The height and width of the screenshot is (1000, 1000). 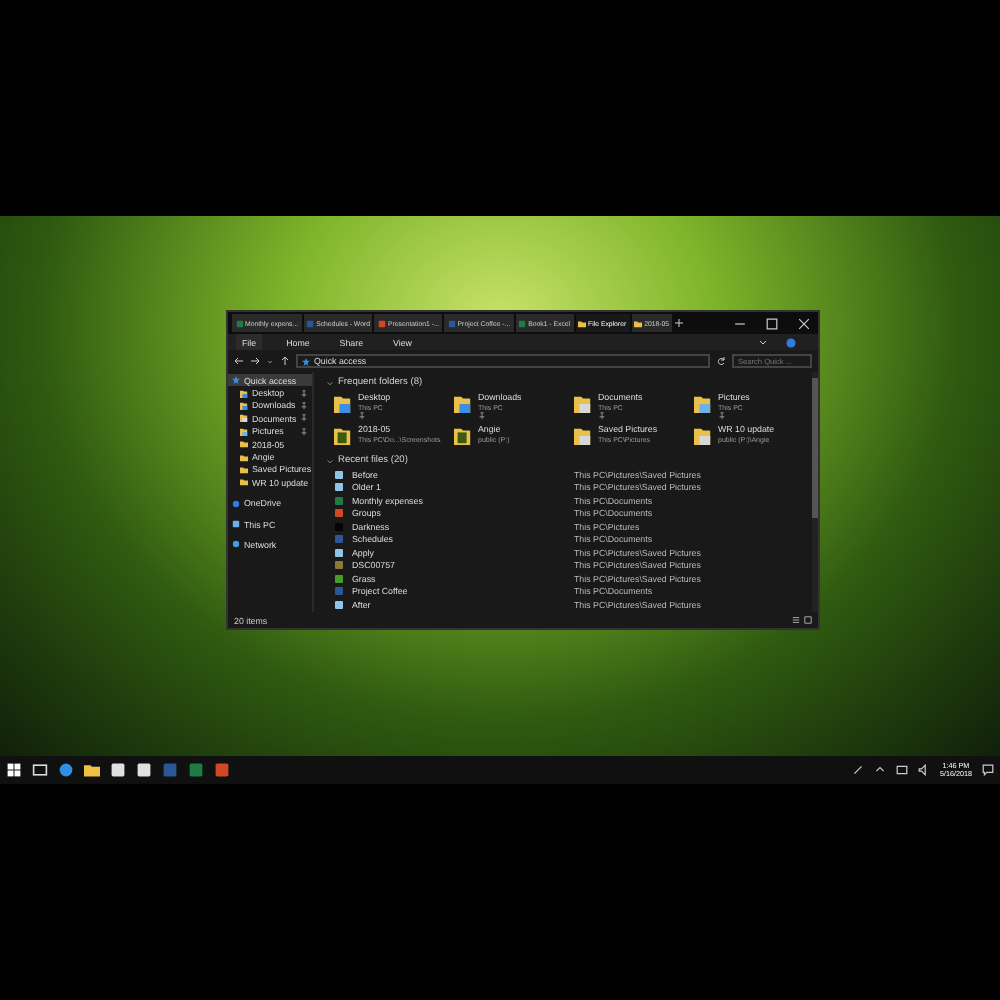 What do you see at coordinates (330, 383) in the screenshot?
I see `collapse-icon` at bounding box center [330, 383].